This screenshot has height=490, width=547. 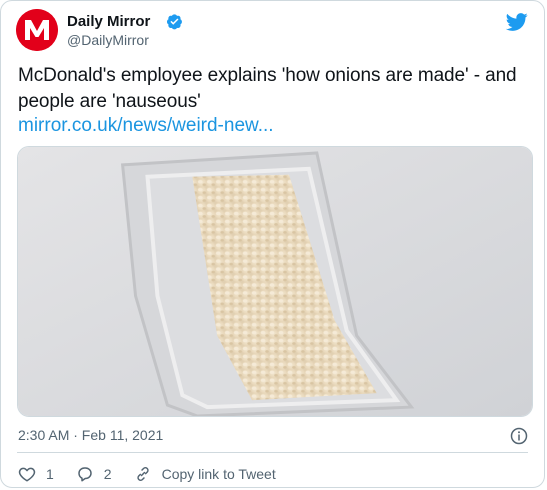 I want to click on daily-mirror-logo, so click(x=37, y=30).